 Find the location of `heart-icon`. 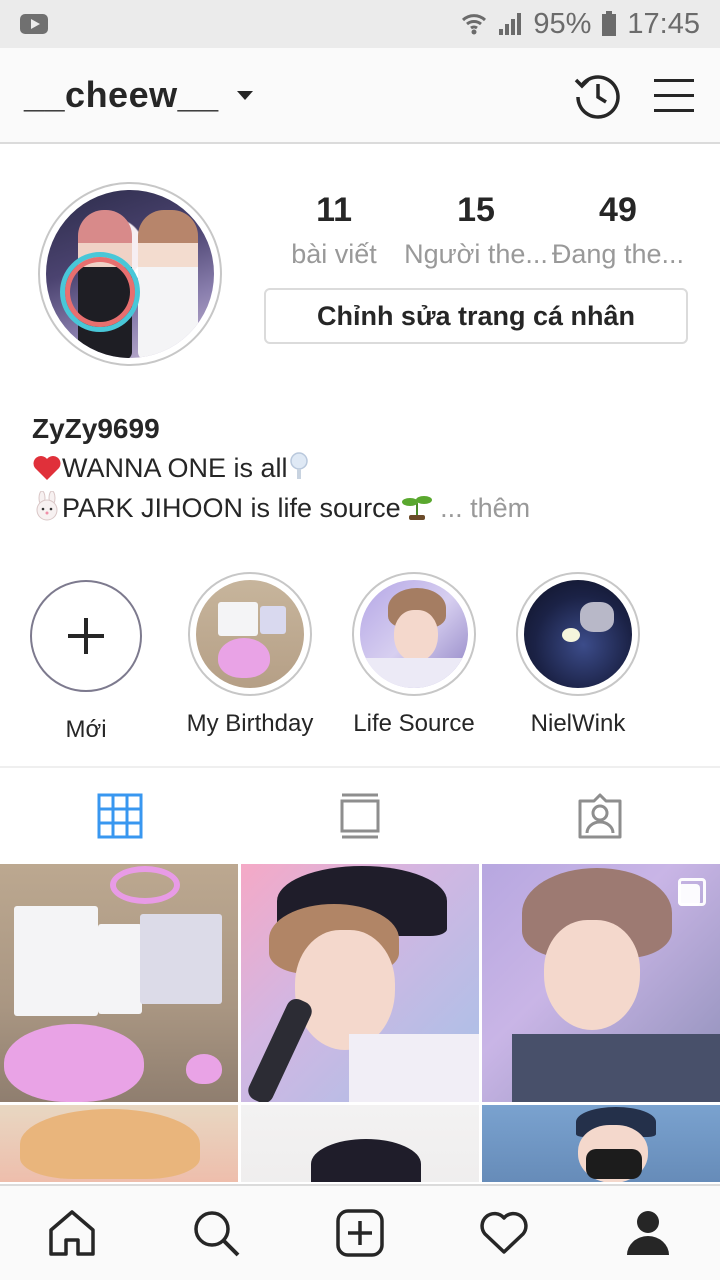

heart-icon is located at coordinates (504, 1232).